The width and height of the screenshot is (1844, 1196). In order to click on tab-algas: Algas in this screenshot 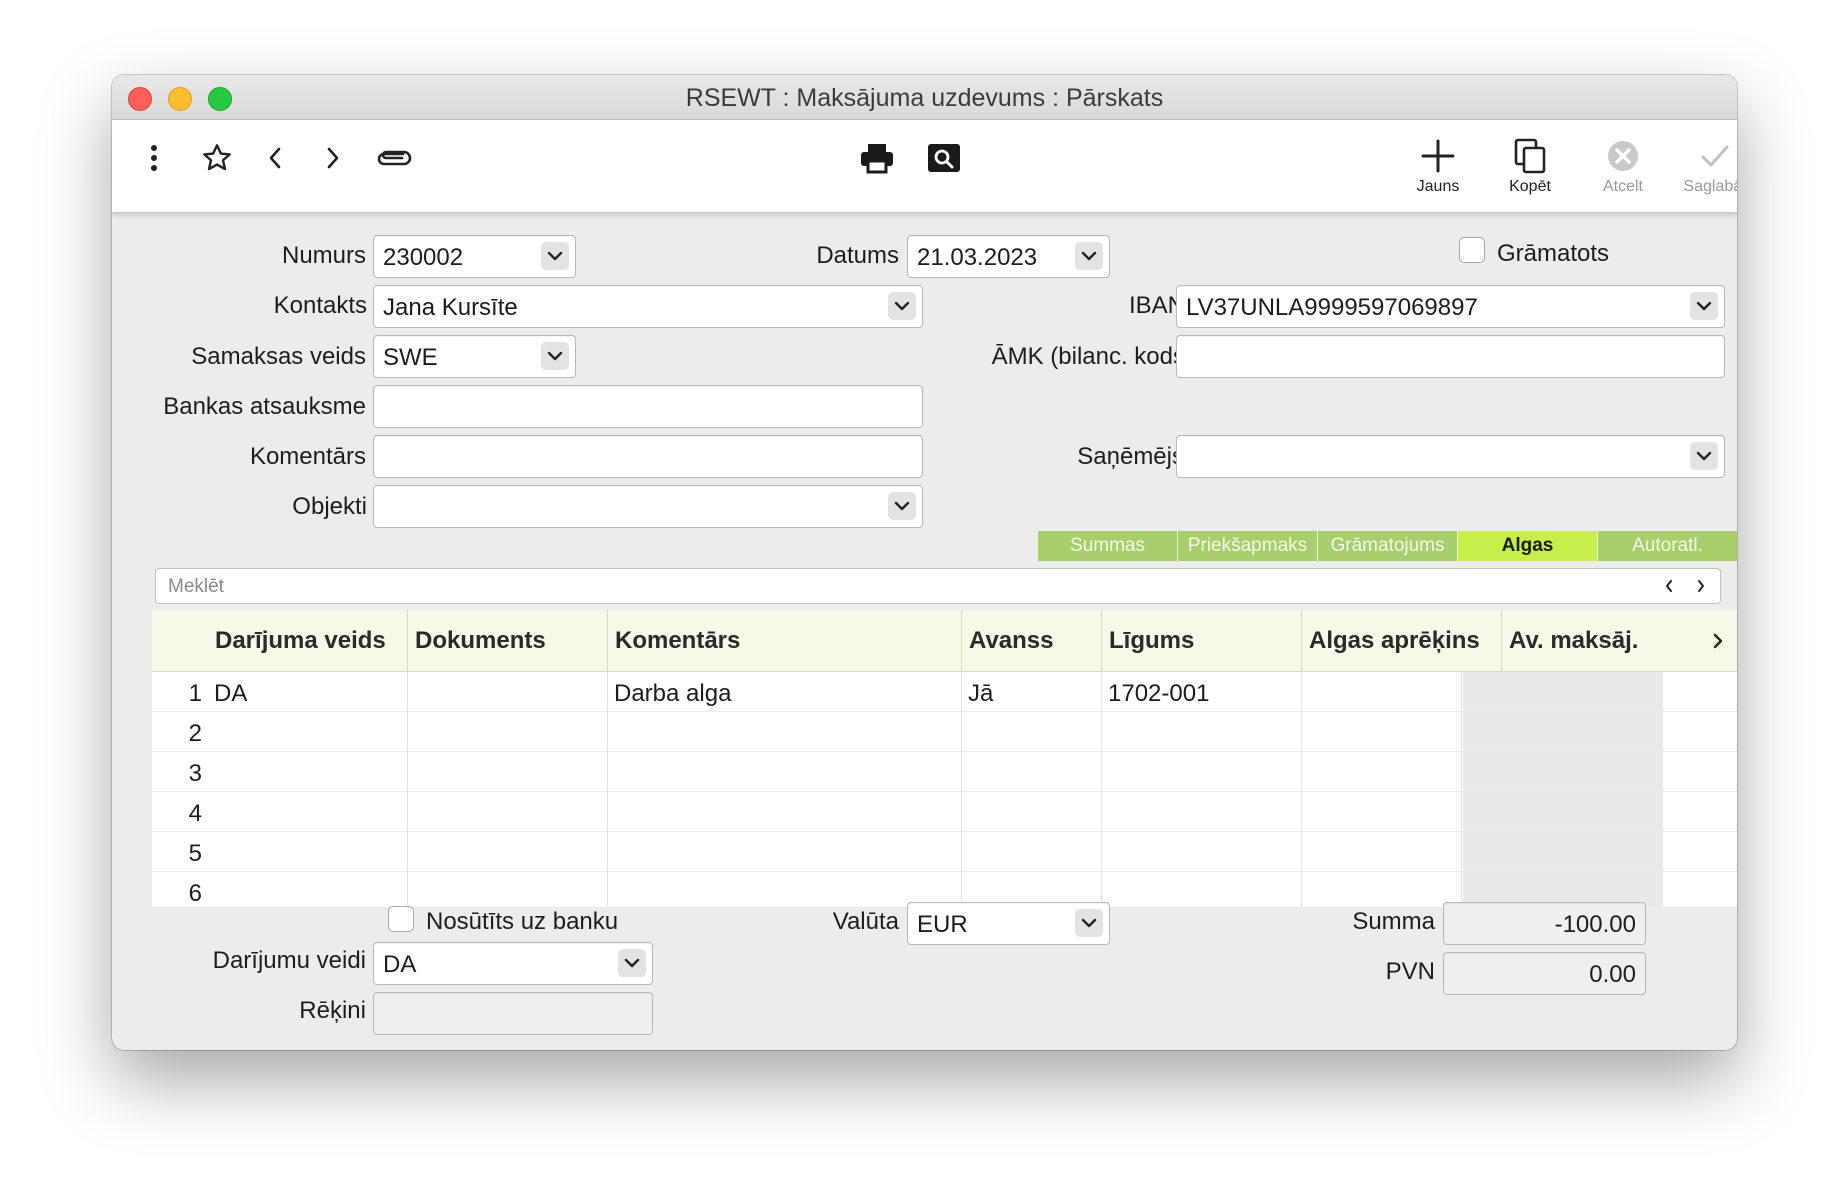, I will do `click(1528, 546)`.